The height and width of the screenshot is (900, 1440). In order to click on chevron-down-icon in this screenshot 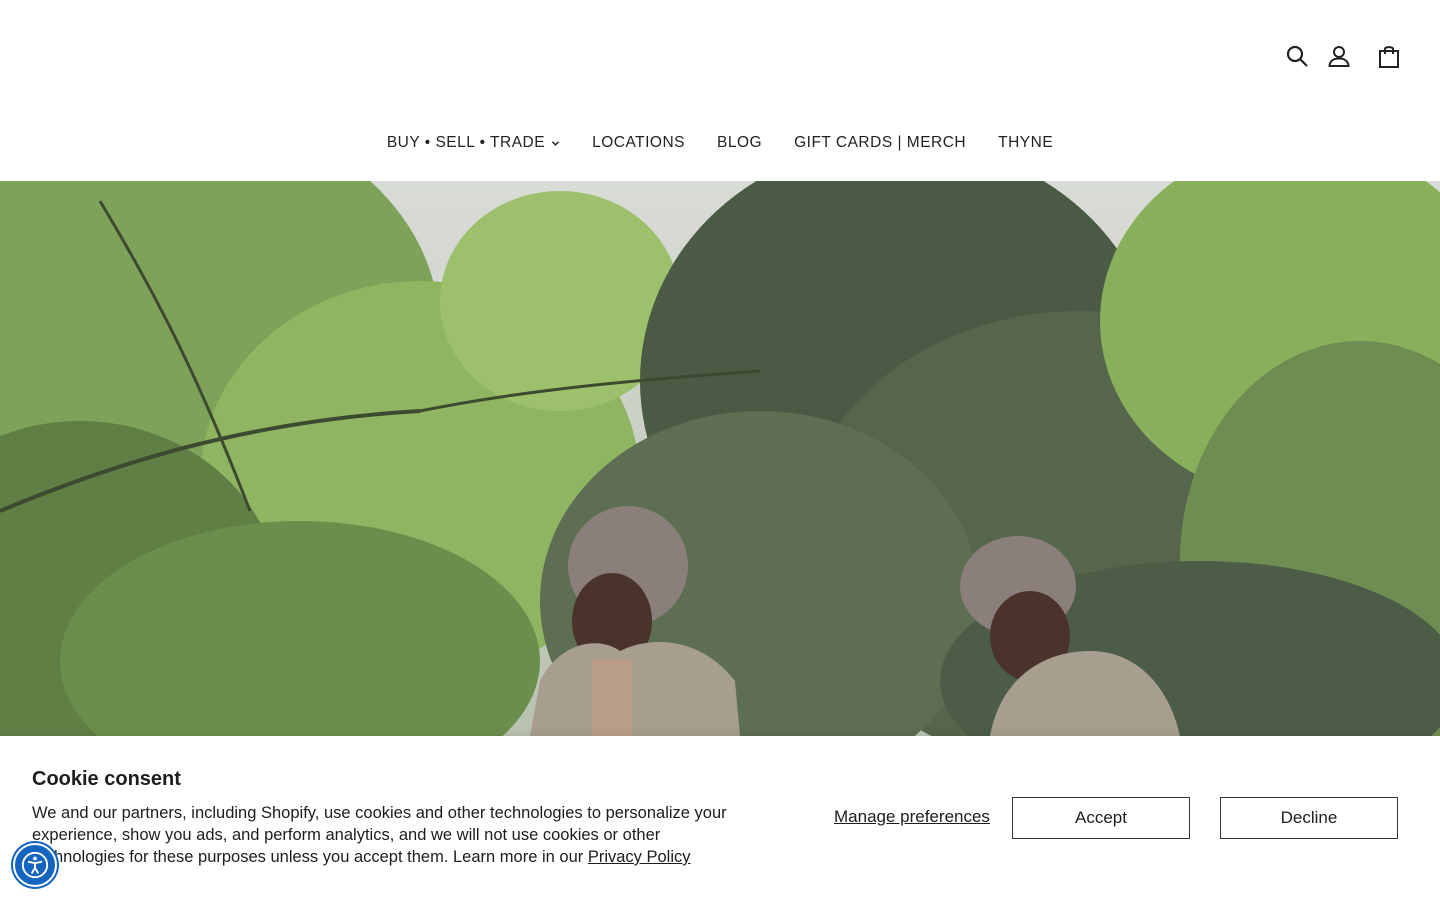, I will do `click(555, 143)`.